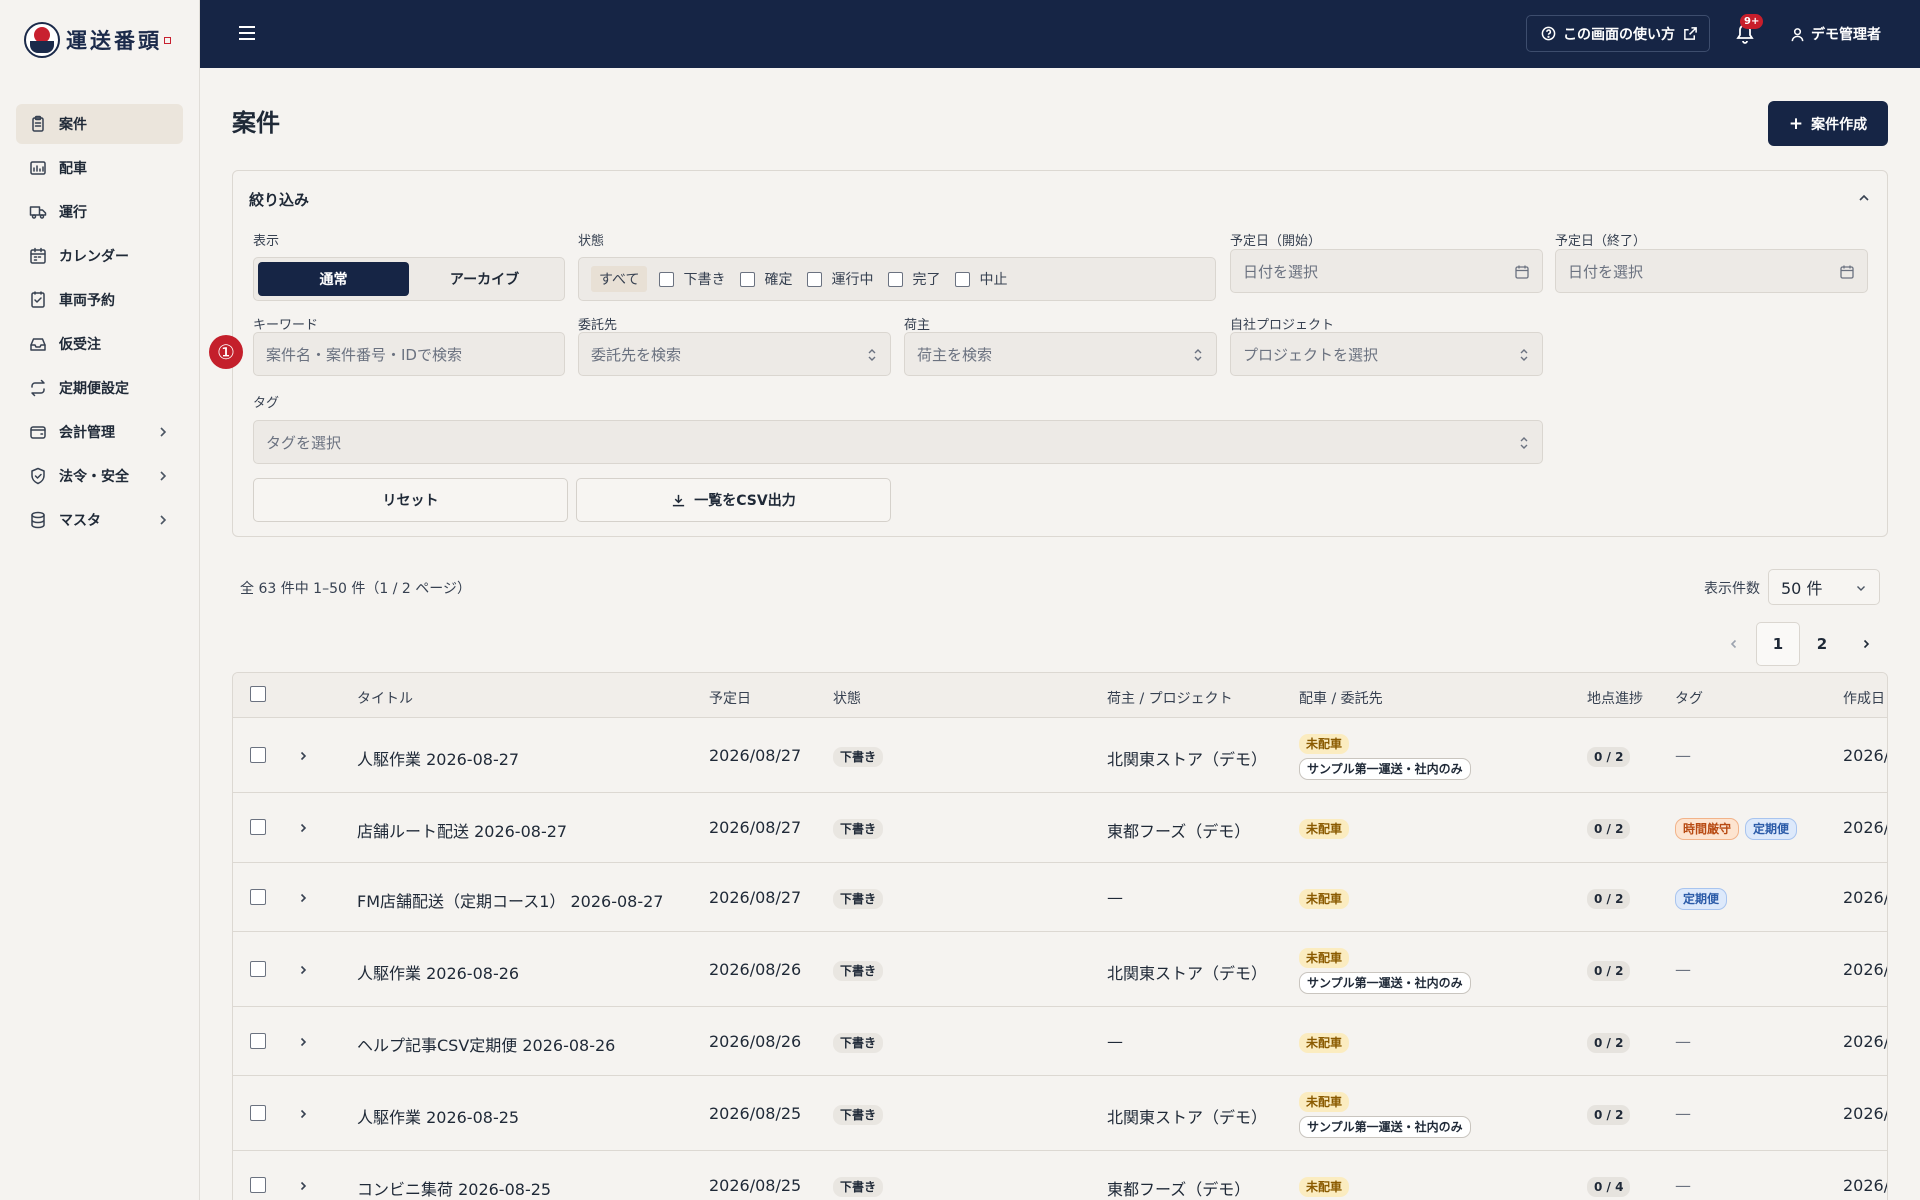  Describe the element at coordinates (1861, 588) in the screenshot. I see `chevron-down-icon` at that location.